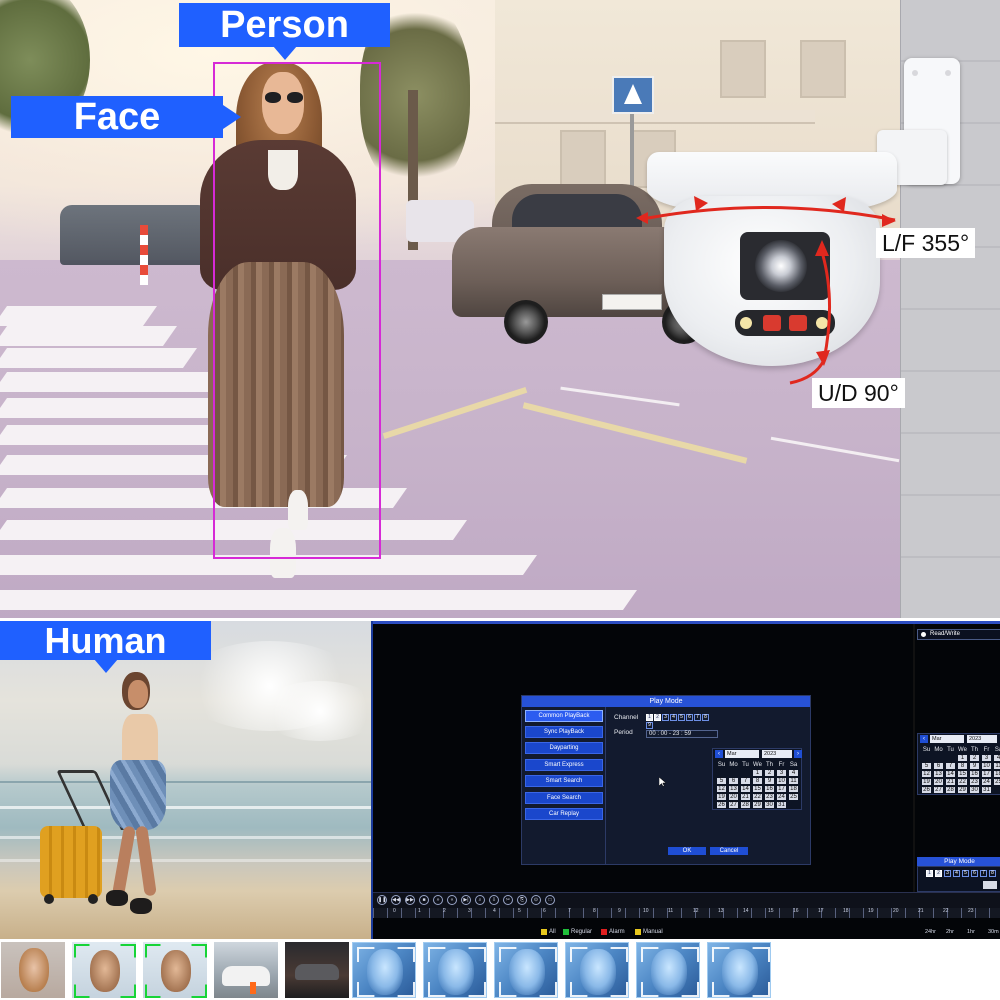 The height and width of the screenshot is (1000, 1000). What do you see at coordinates (798, 754) in the screenshot?
I see `next-month-button: ›` at bounding box center [798, 754].